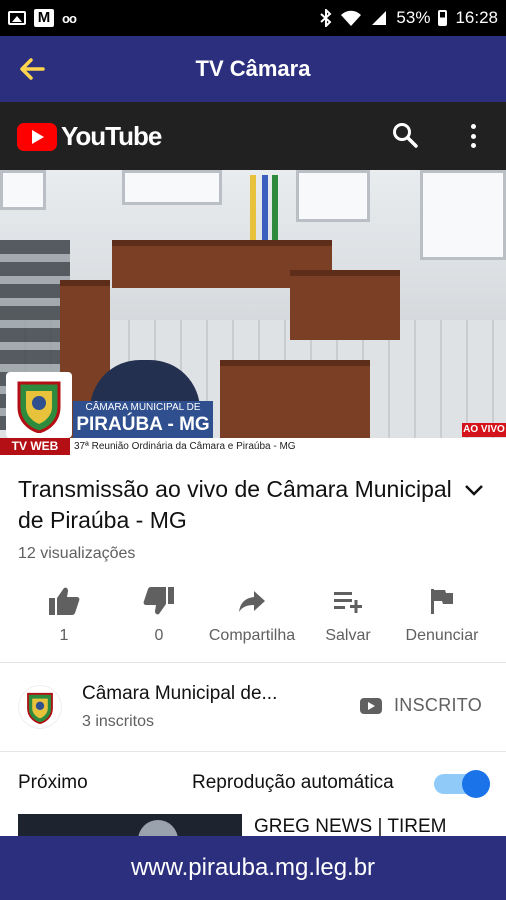  I want to click on gallery-icon, so click(17, 18).